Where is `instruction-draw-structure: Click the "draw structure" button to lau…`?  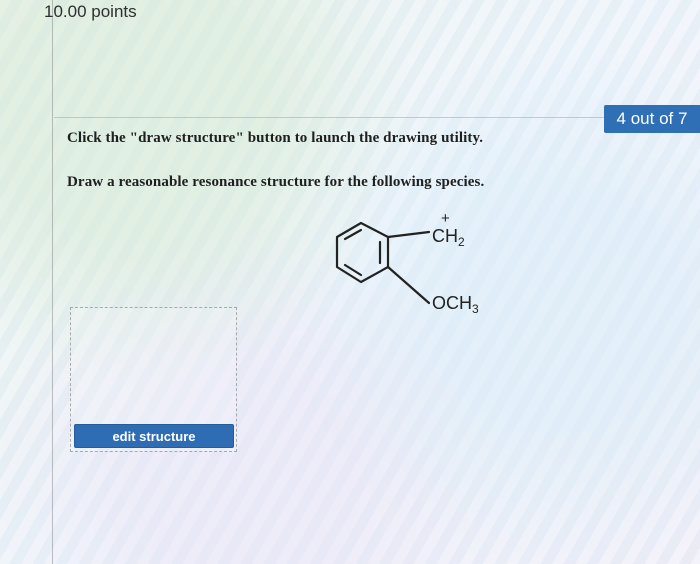
instruction-draw-structure: Click the "draw structure" button to lau… is located at coordinates (275, 138).